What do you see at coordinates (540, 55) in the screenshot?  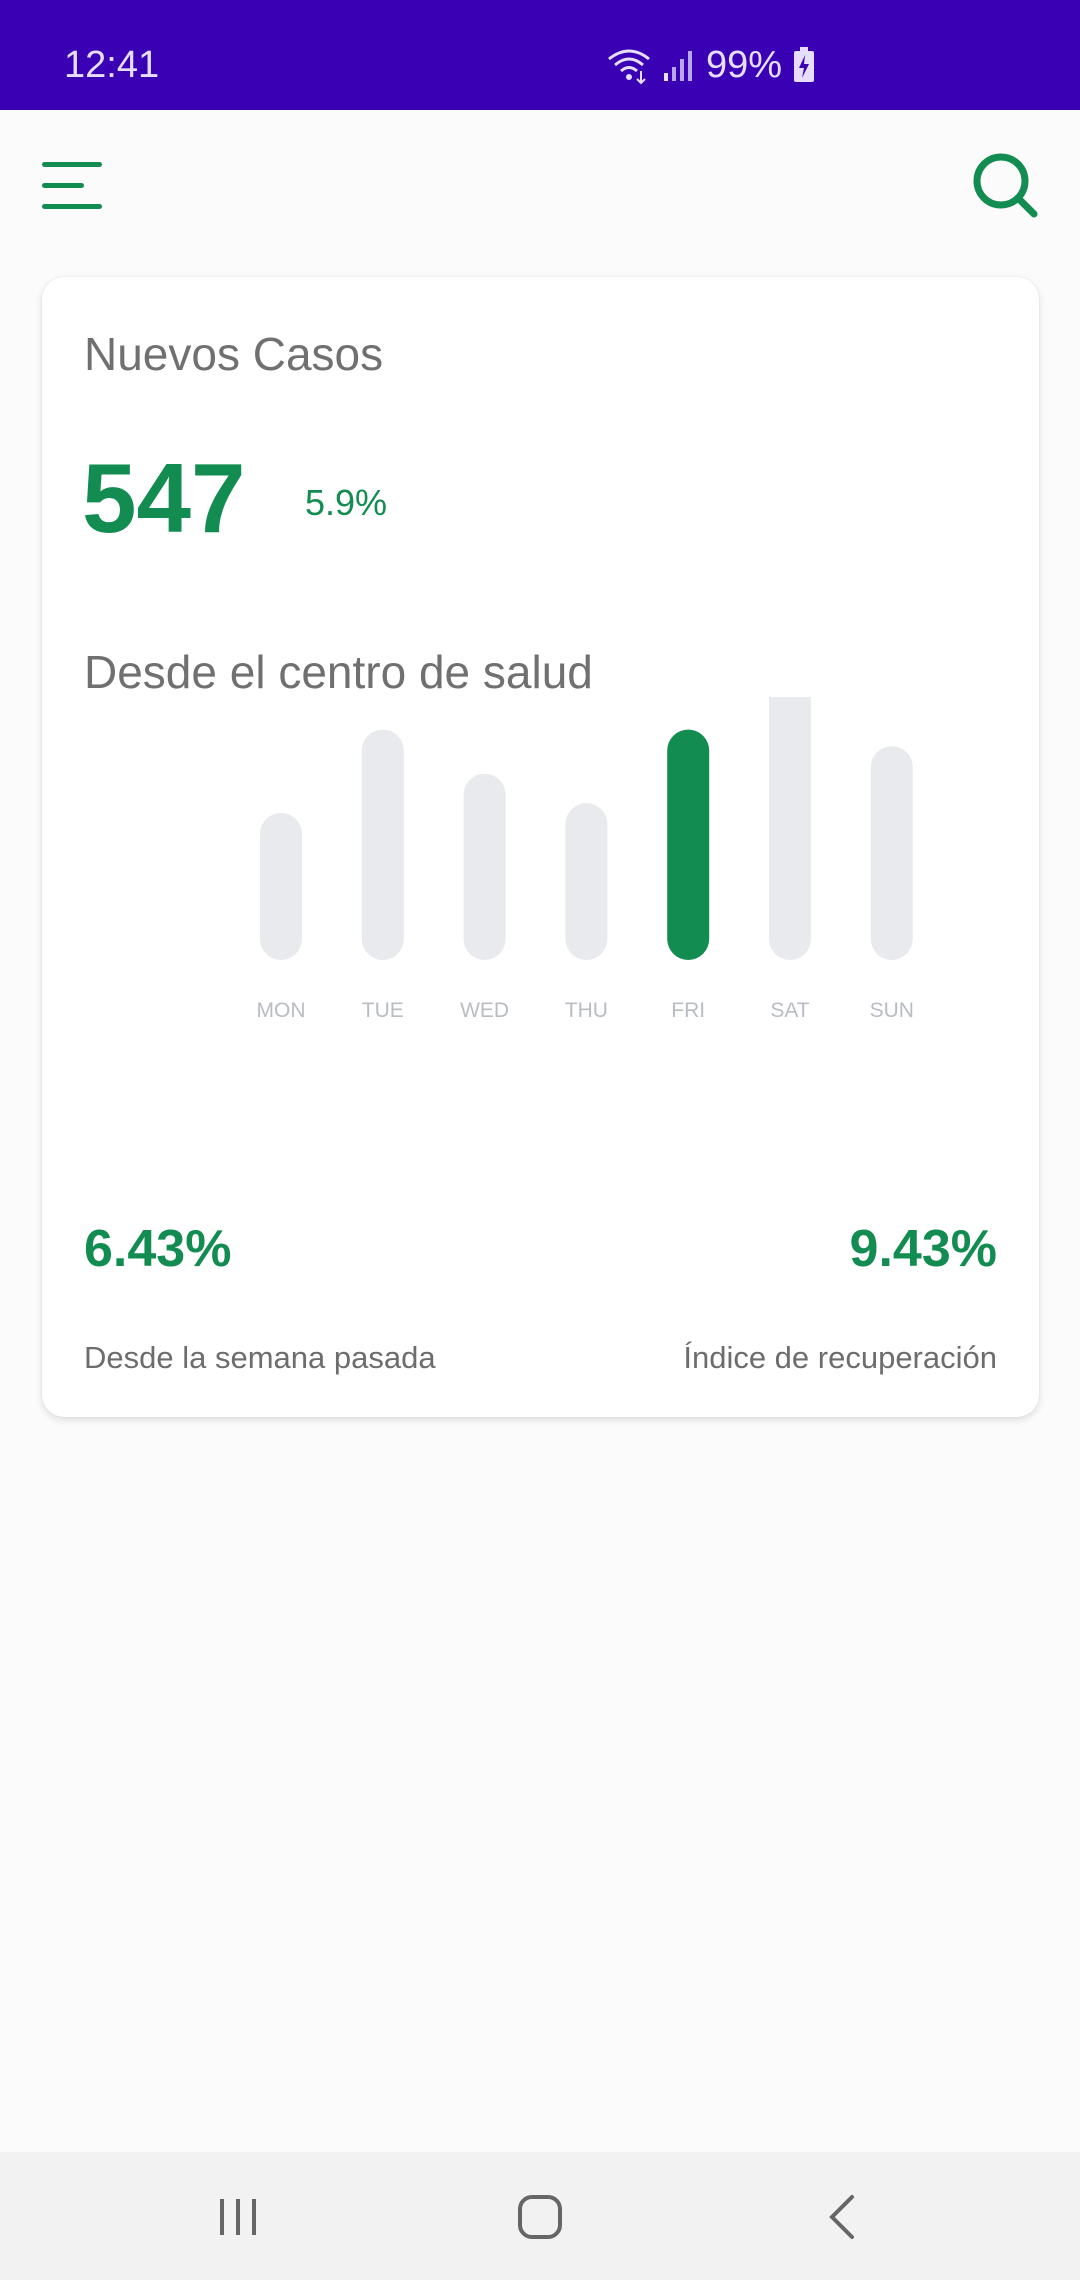 I see `status-bar: 12:41 99%` at bounding box center [540, 55].